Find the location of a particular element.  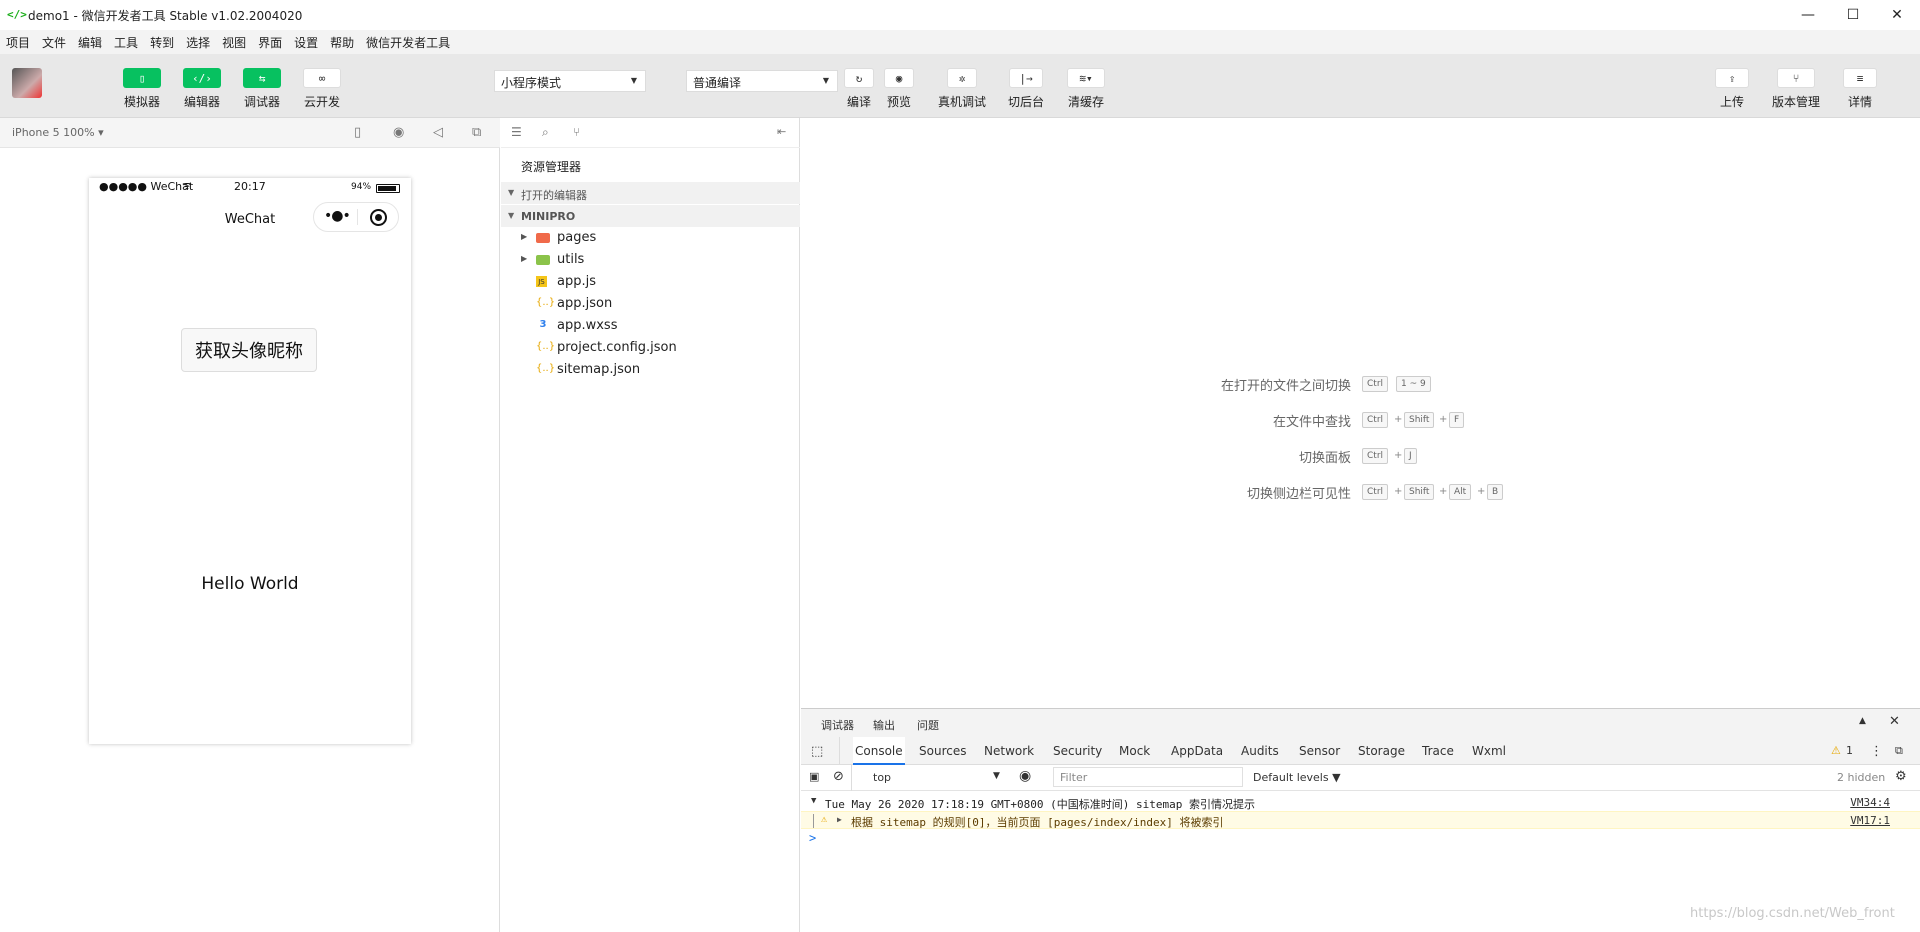

tab-wxml: Wxml is located at coordinates (1489, 751).